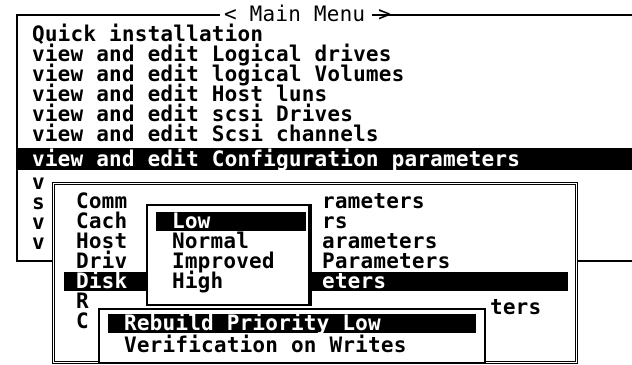 This screenshot has height=365, width=632. I want to click on verification-on-writes-item: Verification on Writes, so click(265, 345).